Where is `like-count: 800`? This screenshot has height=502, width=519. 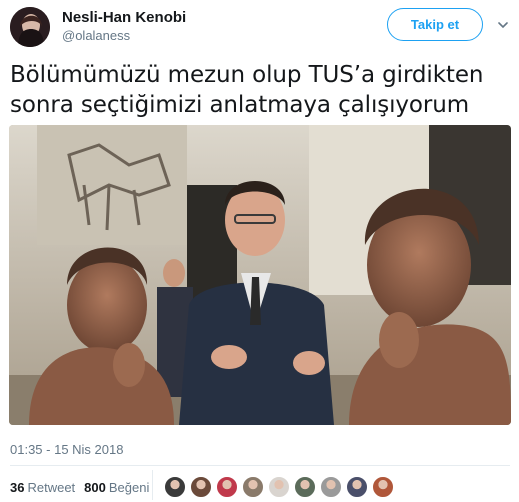 like-count: 800 is located at coordinates (95, 487).